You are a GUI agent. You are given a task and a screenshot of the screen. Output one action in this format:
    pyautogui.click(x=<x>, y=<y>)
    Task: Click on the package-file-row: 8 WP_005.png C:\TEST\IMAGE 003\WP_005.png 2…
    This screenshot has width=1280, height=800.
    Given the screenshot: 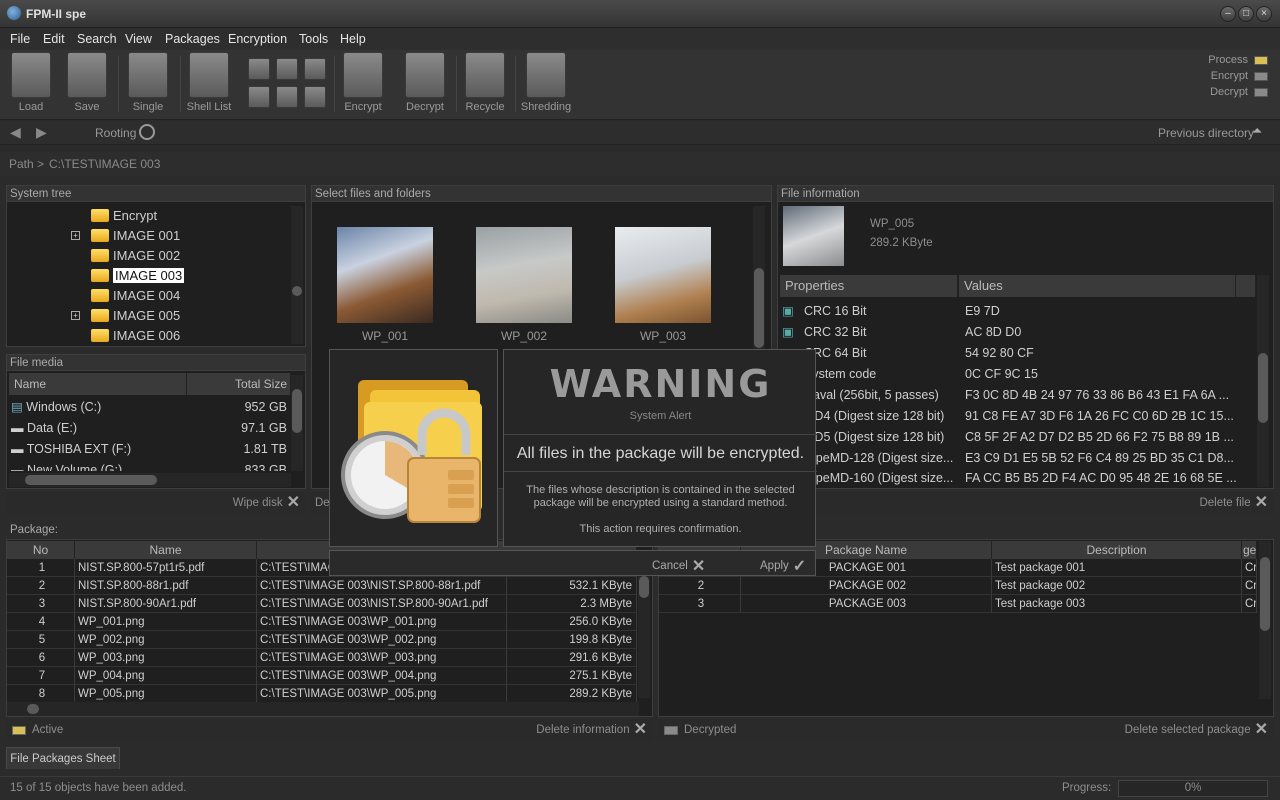 What is the action you would take?
    pyautogui.click(x=322, y=694)
    